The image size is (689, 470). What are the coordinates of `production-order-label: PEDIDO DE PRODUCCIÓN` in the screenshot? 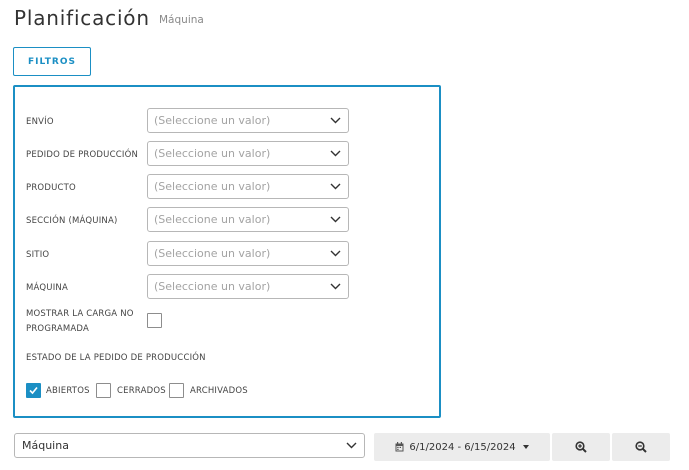 It's located at (82, 155).